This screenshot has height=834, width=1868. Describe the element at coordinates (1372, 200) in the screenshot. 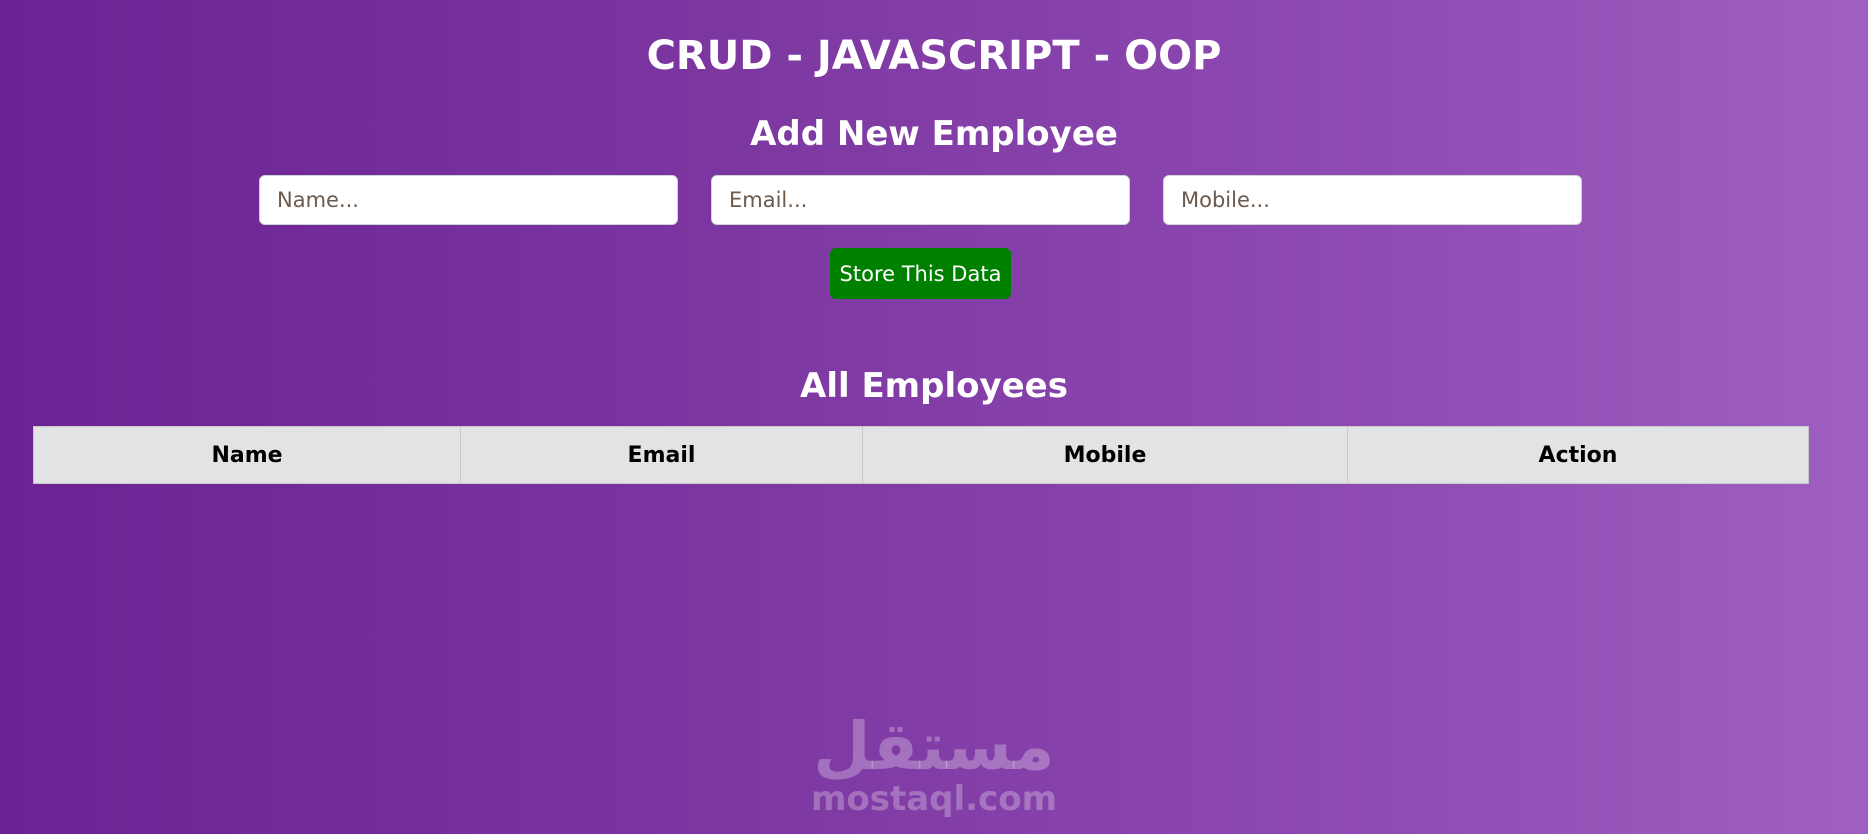

I see `mobile-input` at that location.